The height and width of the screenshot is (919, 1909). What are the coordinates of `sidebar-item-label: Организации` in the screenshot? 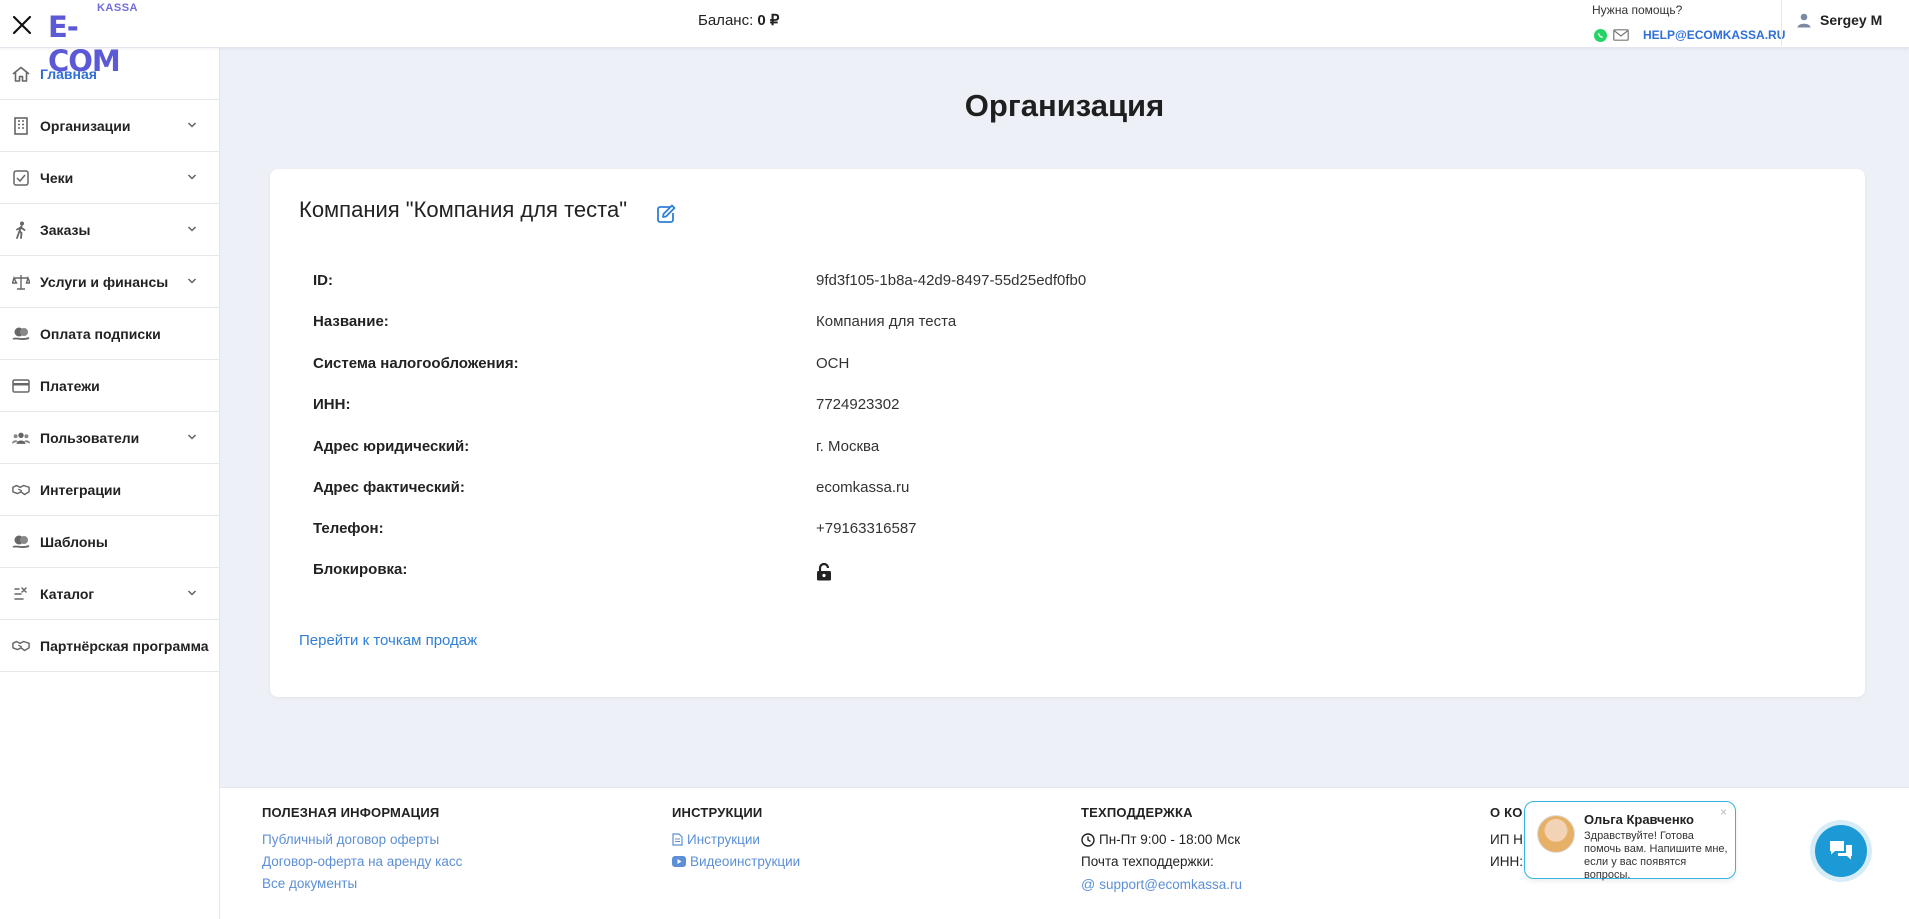 It's located at (85, 125).